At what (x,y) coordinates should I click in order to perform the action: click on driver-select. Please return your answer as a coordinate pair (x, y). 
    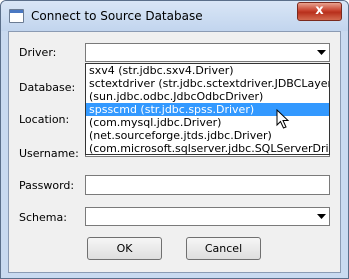
    Looking at the image, I should click on (207, 52).